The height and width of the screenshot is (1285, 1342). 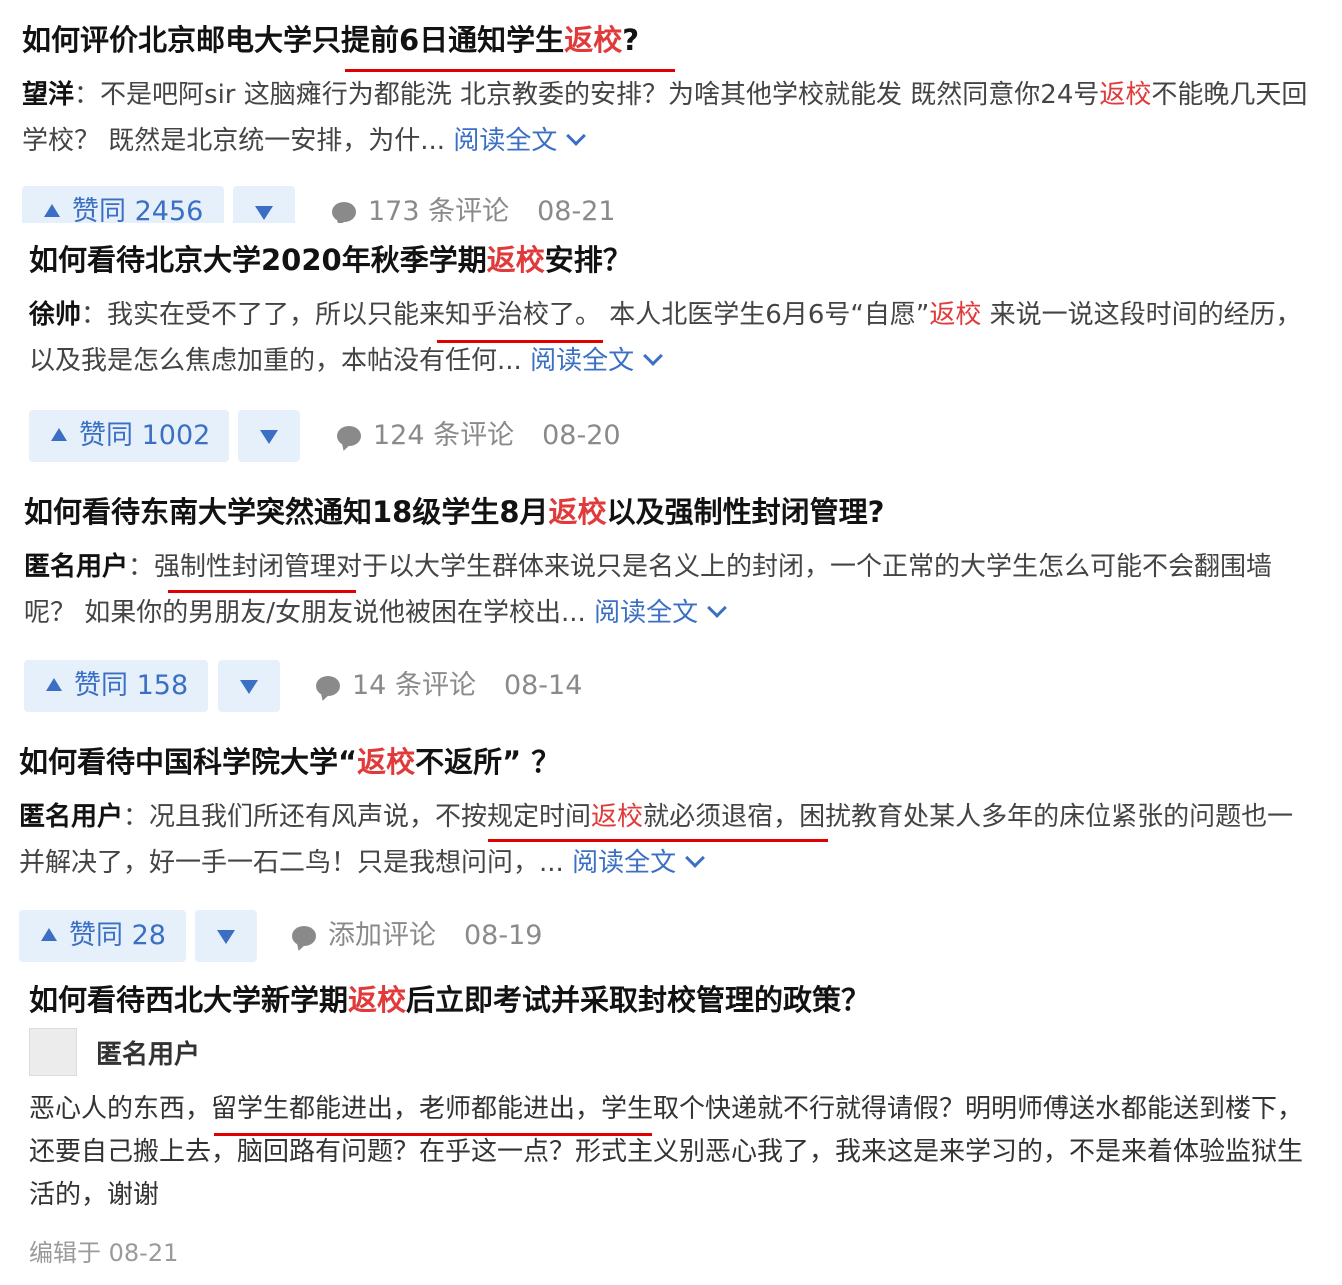 I want to click on question-title: 如何看待西北大学新学期返校后立即考试并采取封校管理的政策？, so click(x=449, y=1000).